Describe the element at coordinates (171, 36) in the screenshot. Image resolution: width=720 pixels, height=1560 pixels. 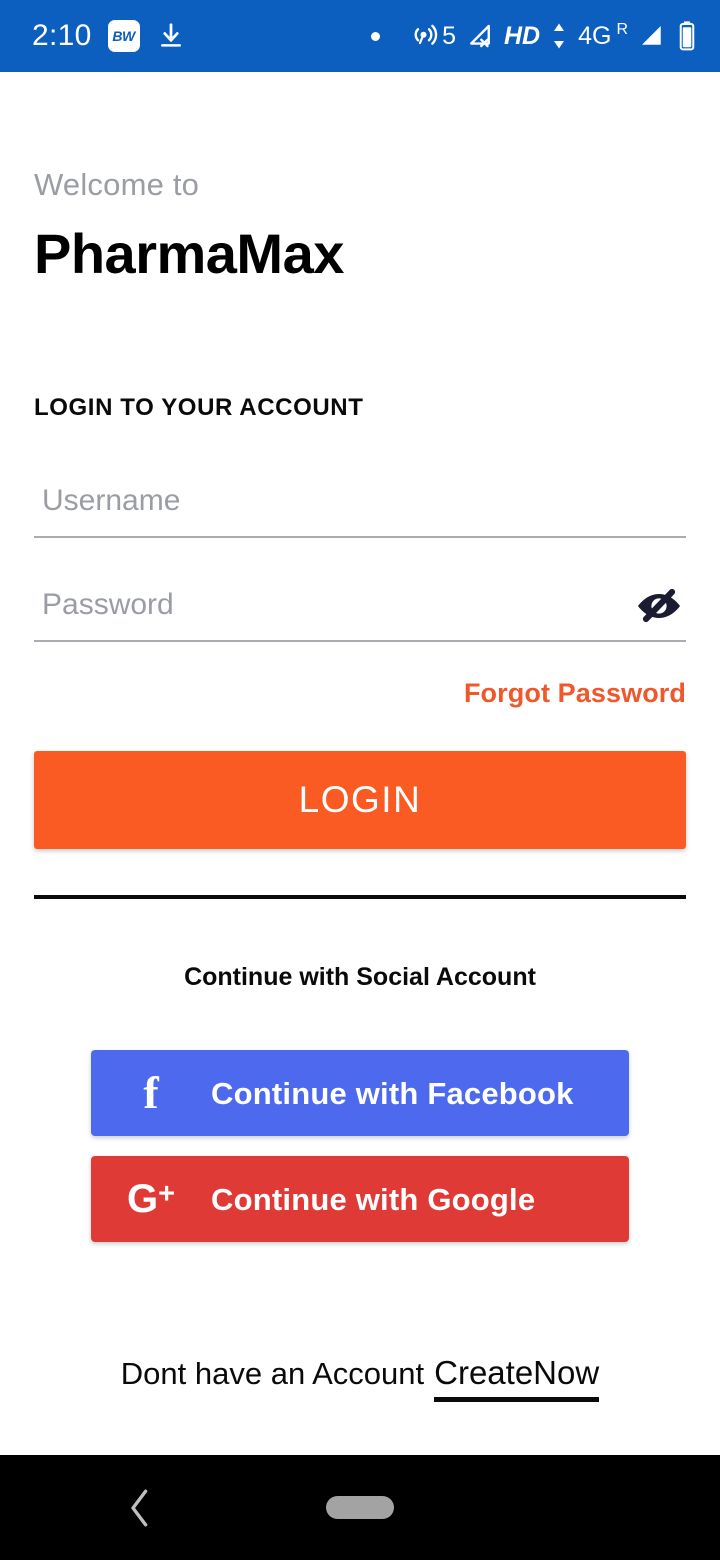
I see `download-icon` at that location.